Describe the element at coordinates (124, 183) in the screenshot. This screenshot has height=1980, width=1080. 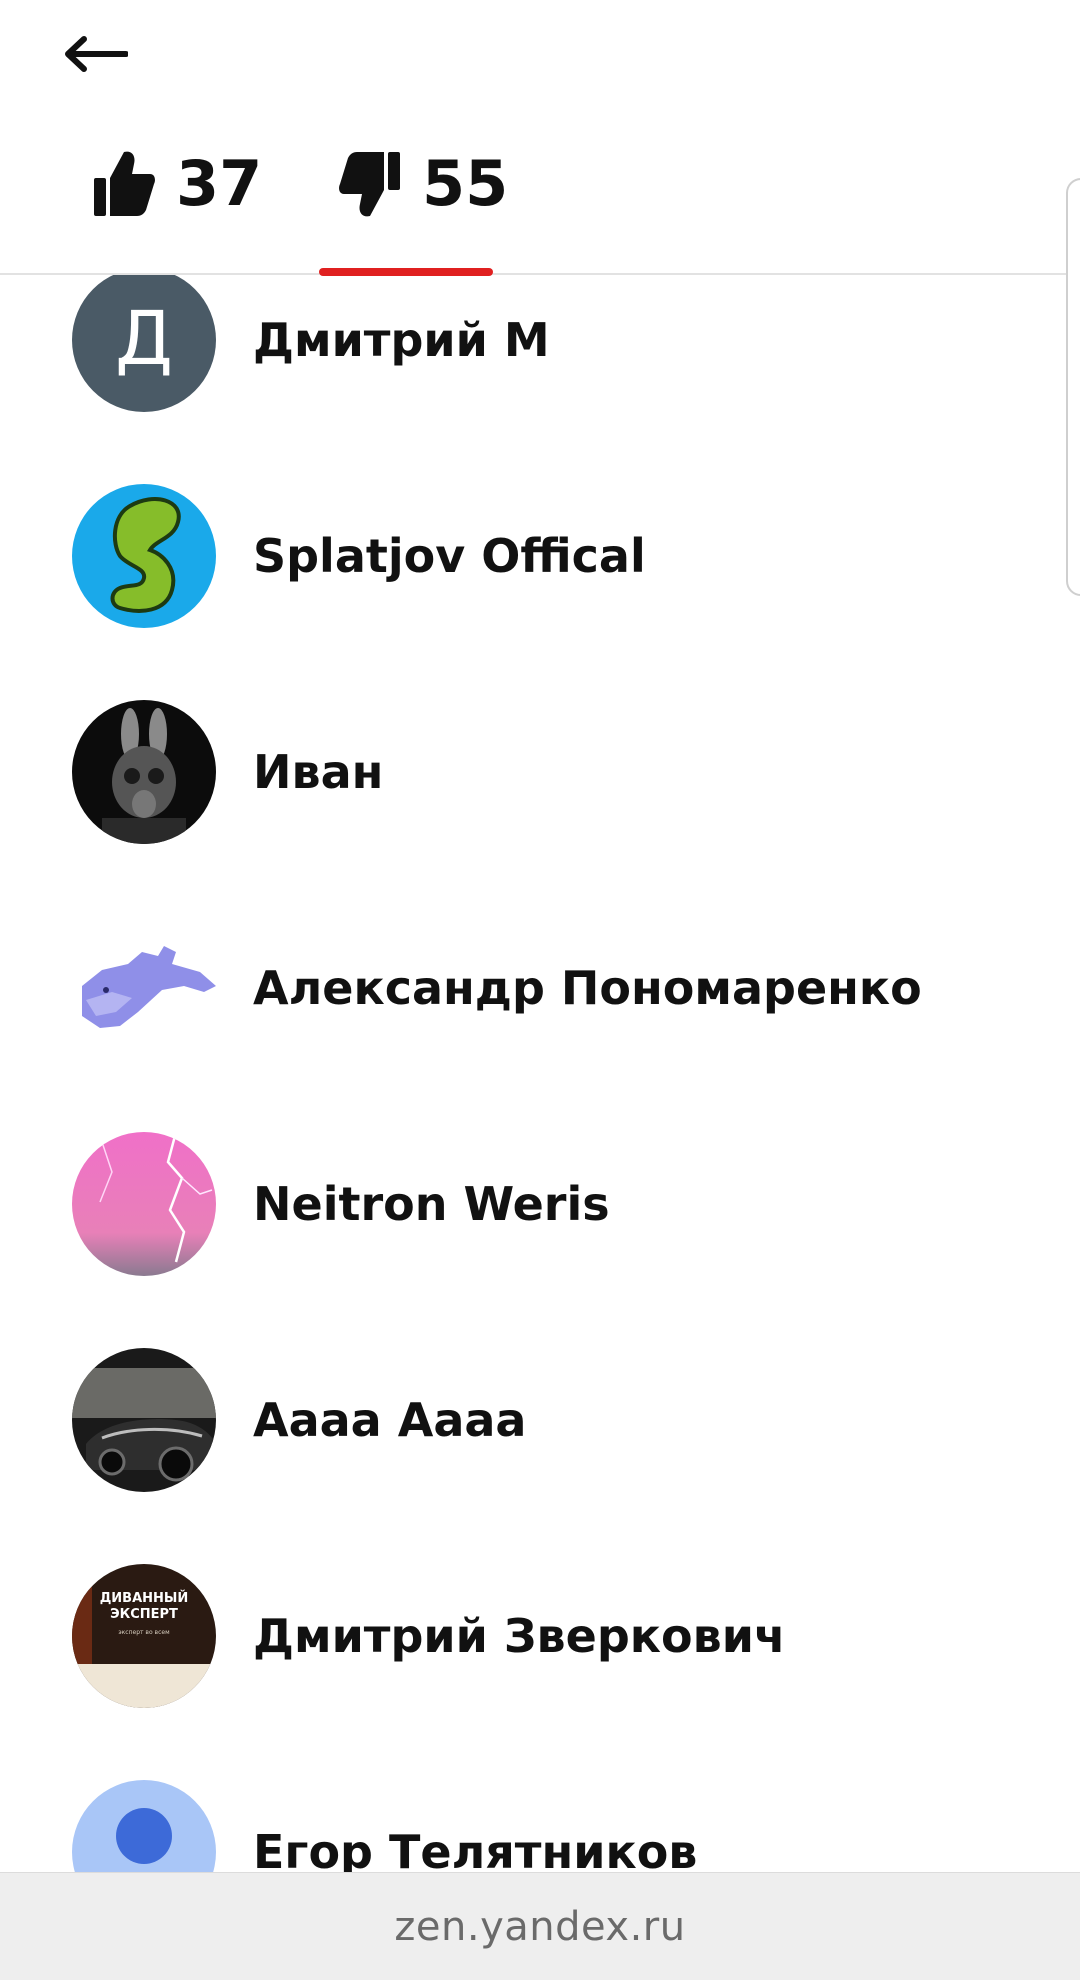
I see `thumbs-up-icon` at that location.